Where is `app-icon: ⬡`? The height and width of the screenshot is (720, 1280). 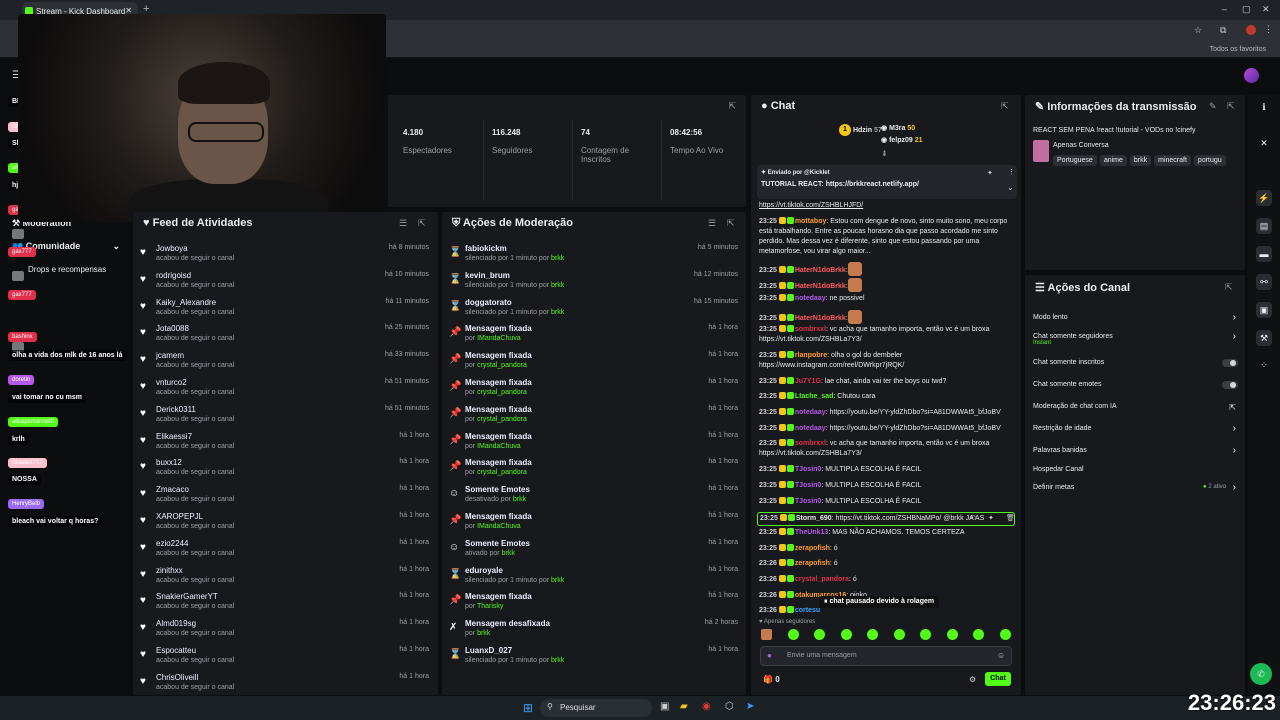 app-icon: ⬡ is located at coordinates (729, 706).